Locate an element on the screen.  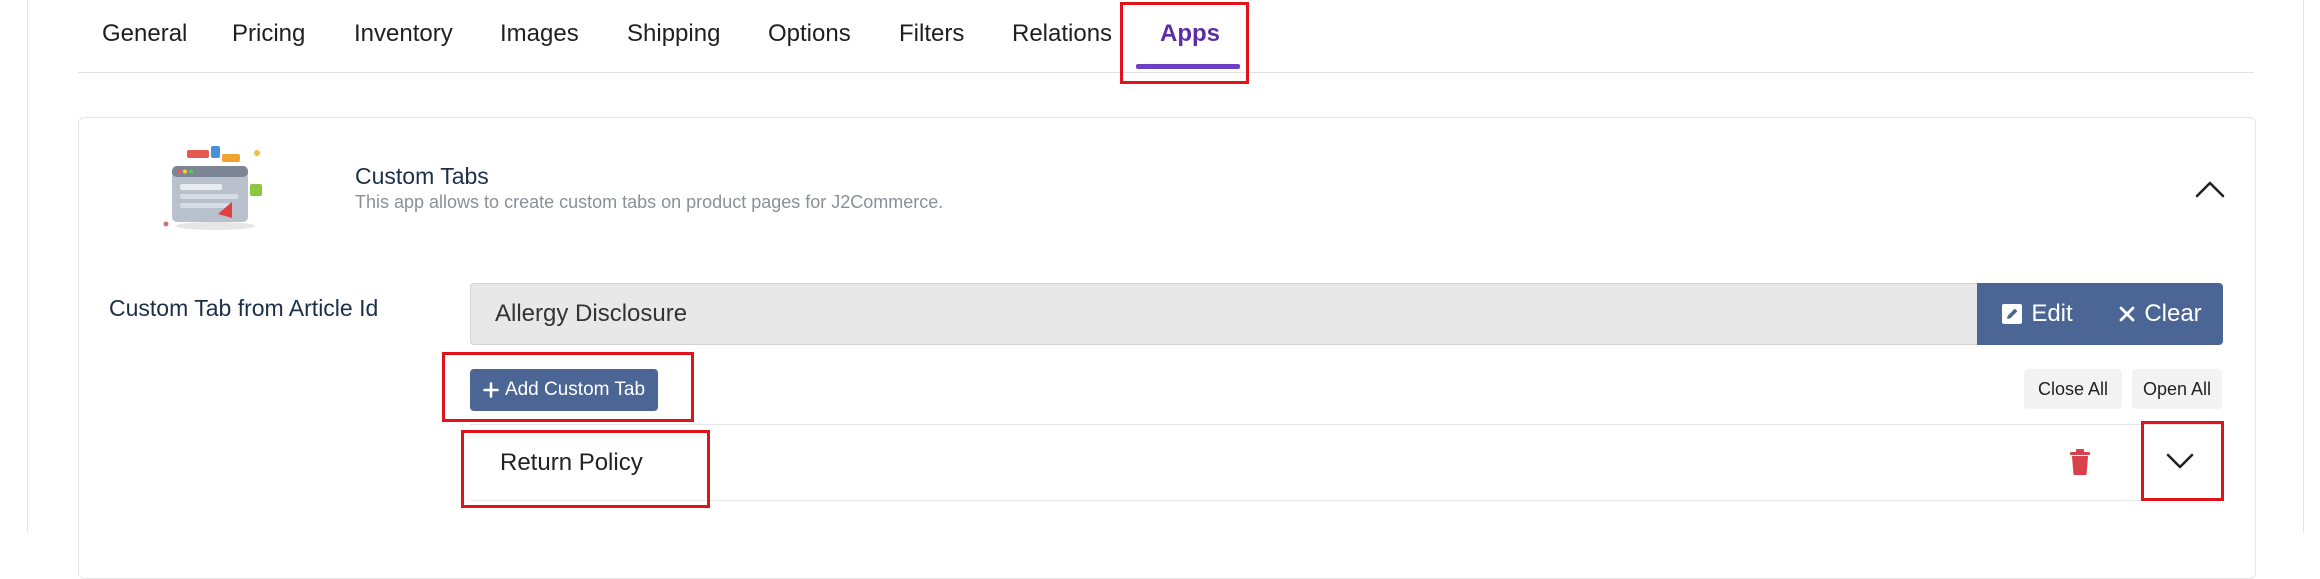
add-custom-tab-button: Add Custom Tab is located at coordinates (564, 390).